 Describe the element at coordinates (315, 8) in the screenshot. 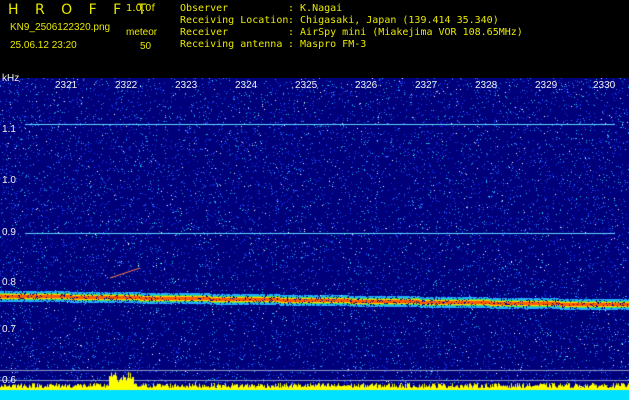

I see `observer-value: : K.Nagai` at that location.